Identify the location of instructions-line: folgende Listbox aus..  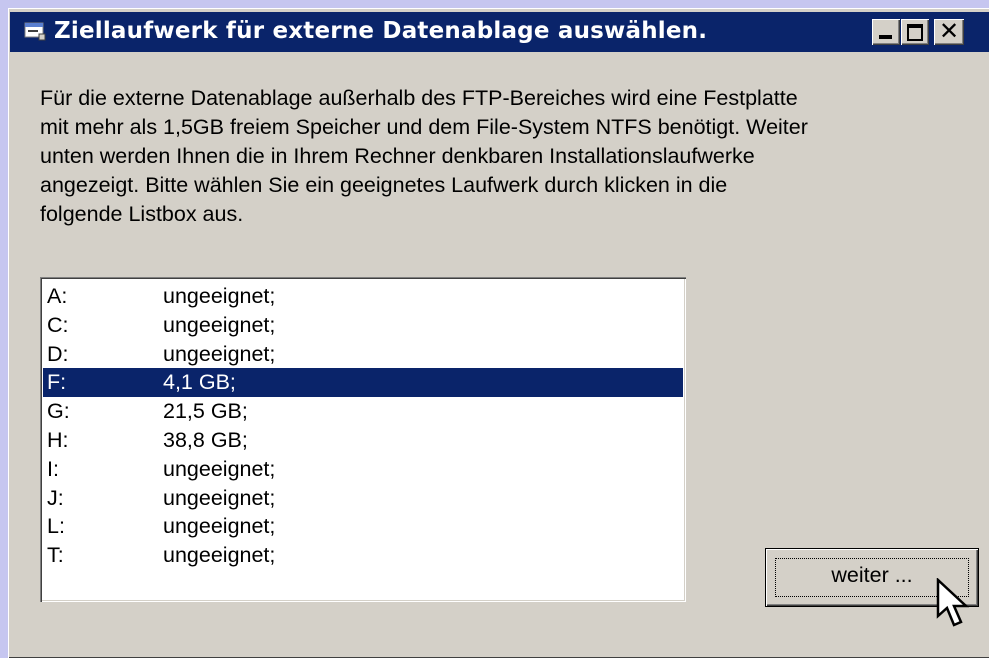
(142, 214).